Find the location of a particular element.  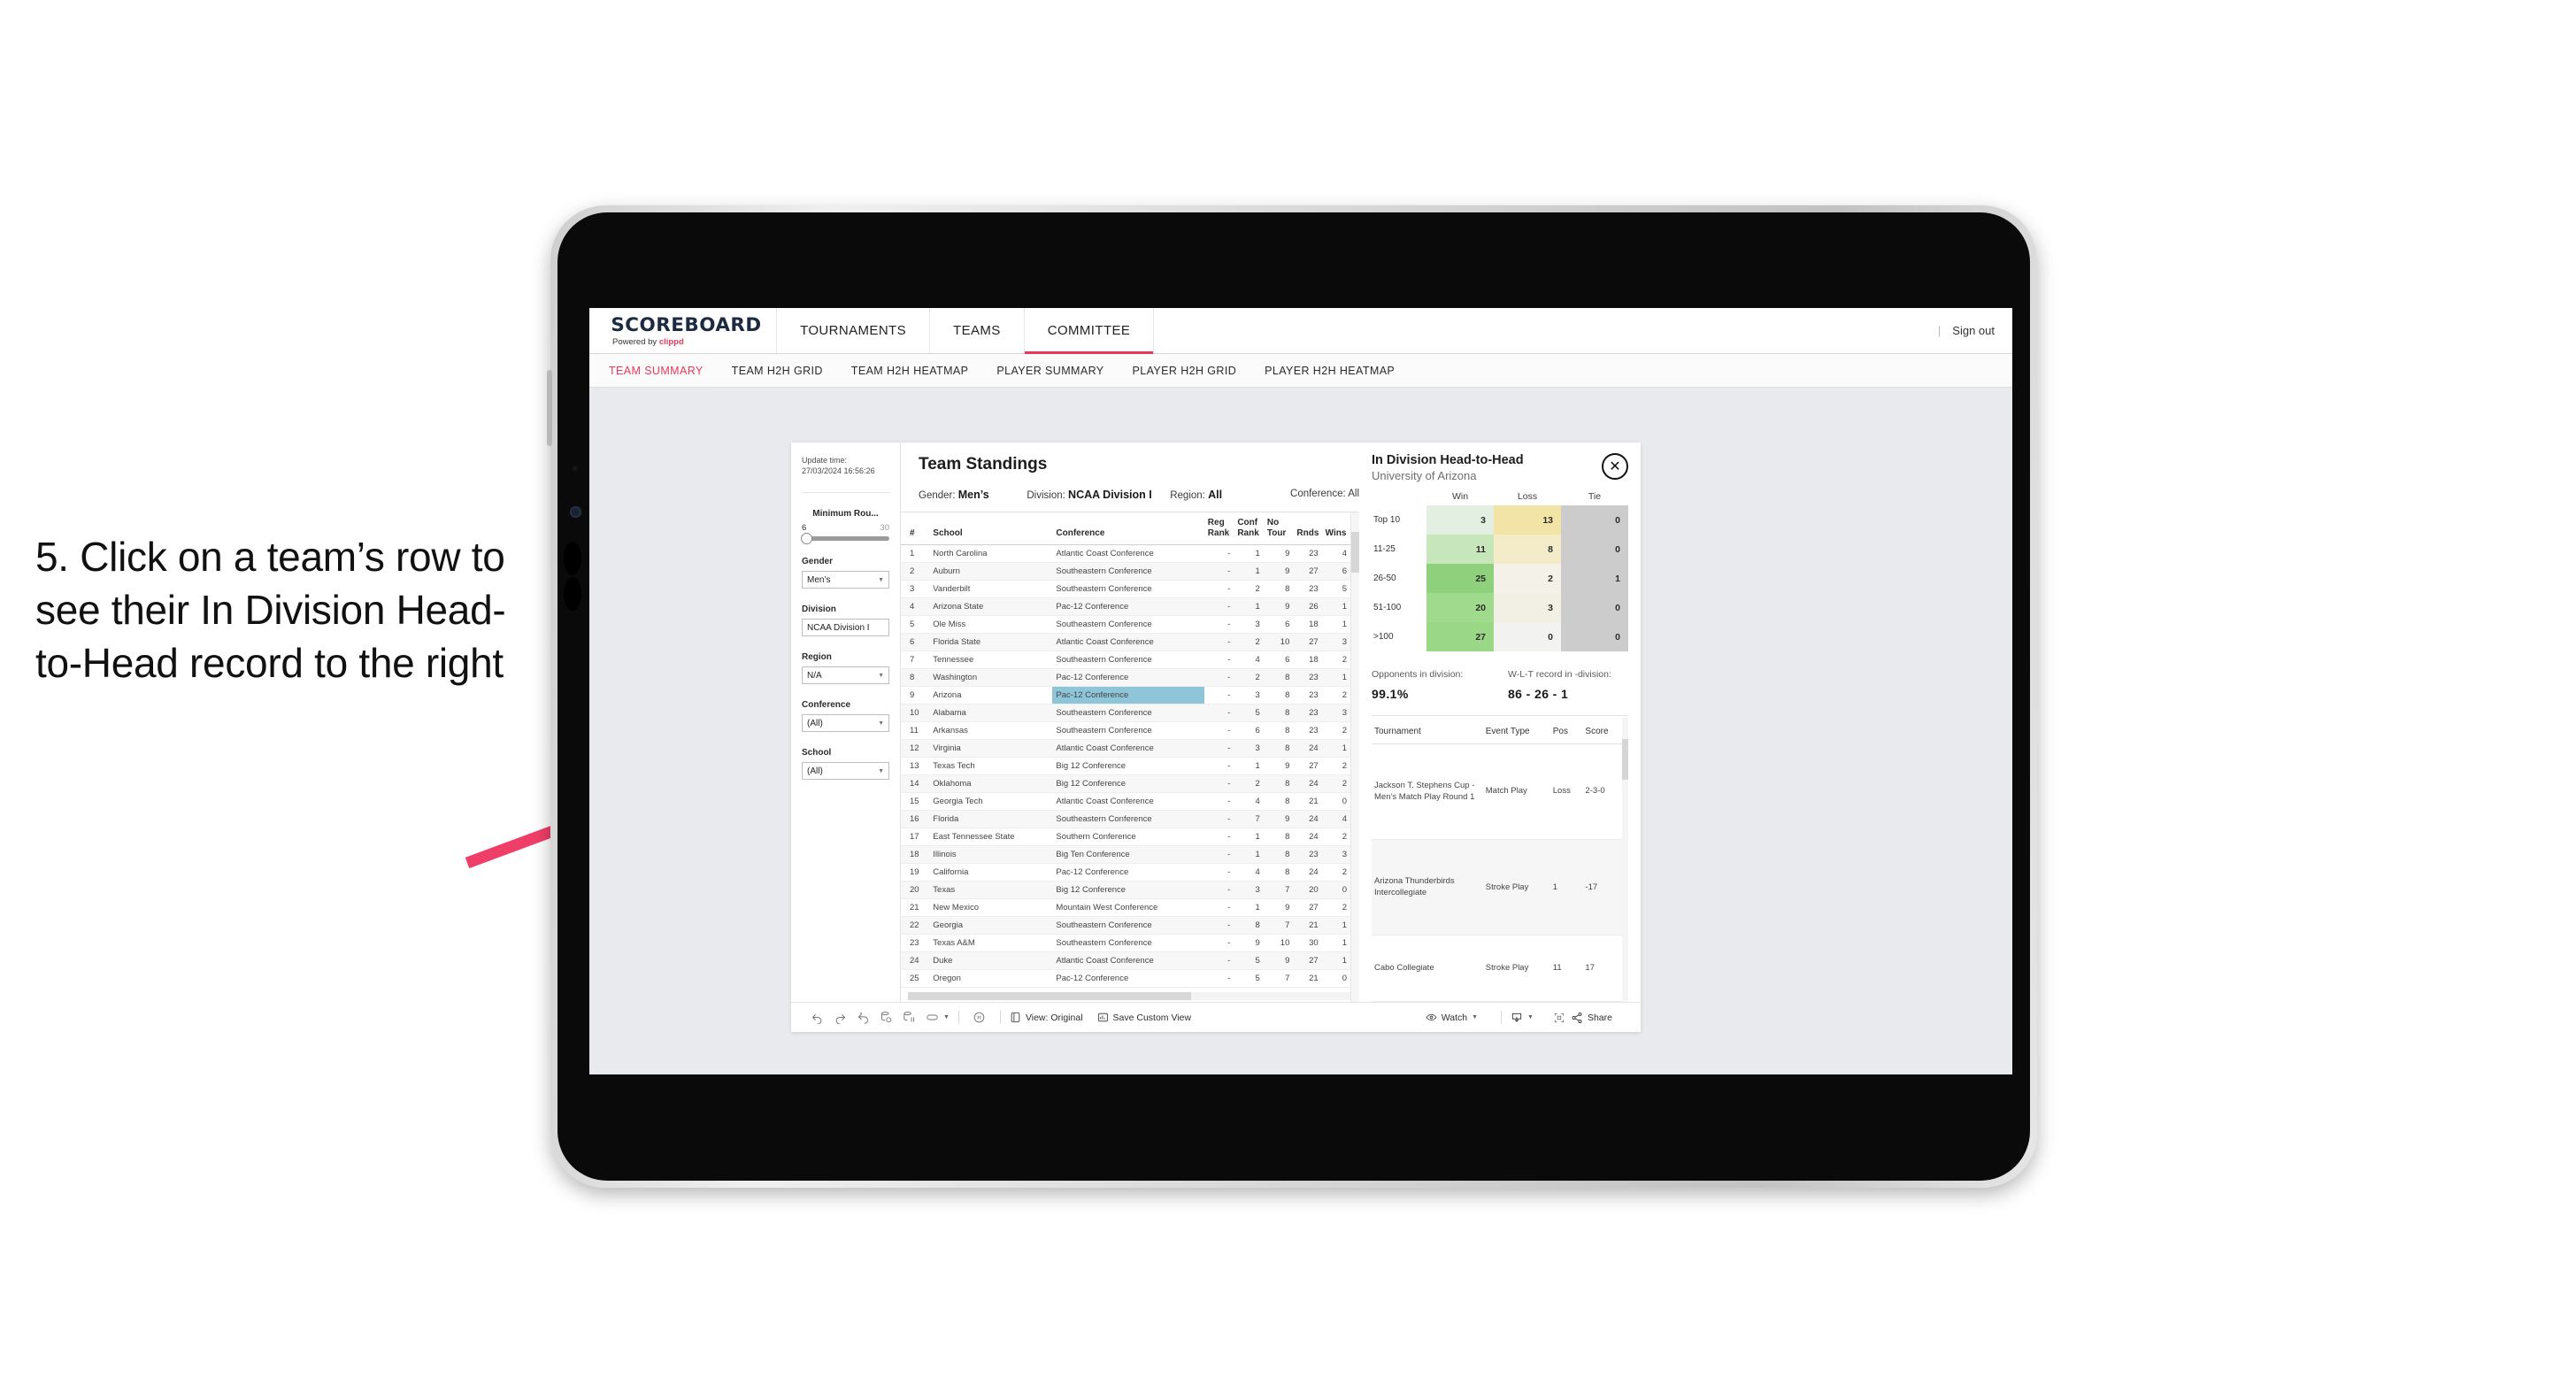

cell-rank: 1 is located at coordinates (915, 554).